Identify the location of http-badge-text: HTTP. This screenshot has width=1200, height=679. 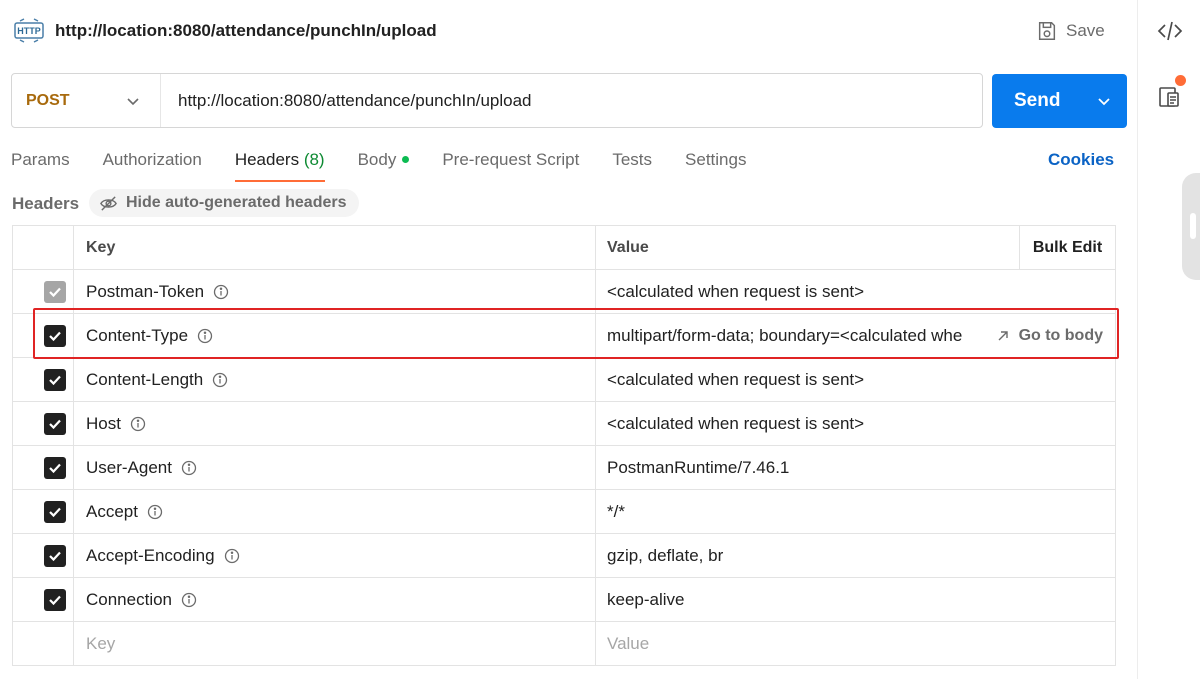
(29, 31).